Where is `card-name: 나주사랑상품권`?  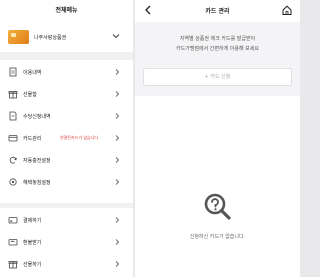 card-name: 나주사랑상품권 is located at coordinates (50, 38).